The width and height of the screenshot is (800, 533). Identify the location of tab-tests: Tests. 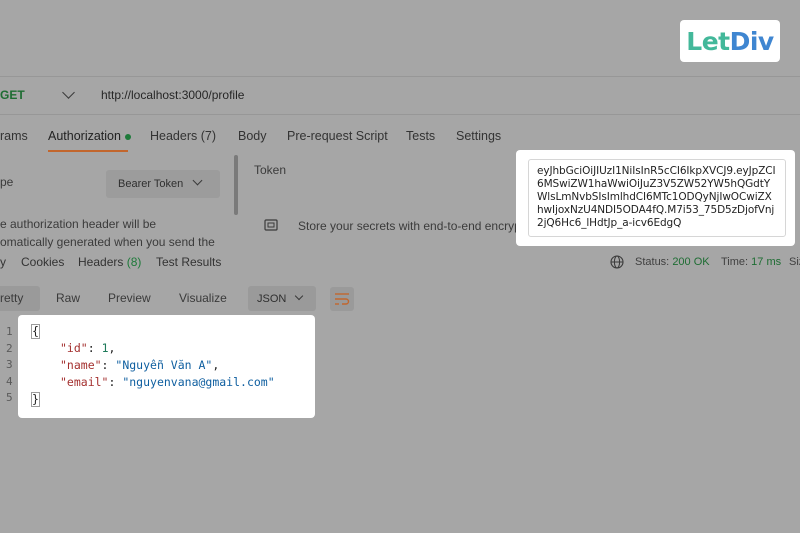
(420, 136).